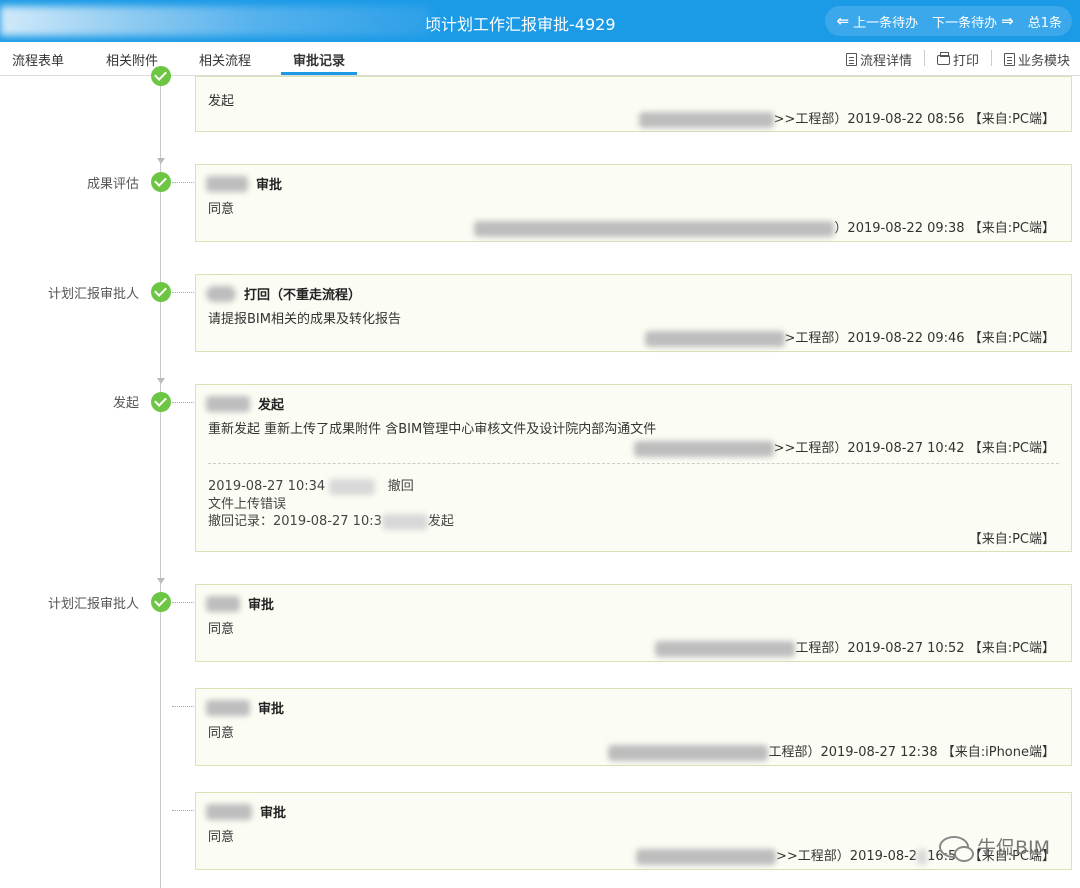 The width and height of the screenshot is (1080, 888). I want to click on module-icon, so click(1009, 59).